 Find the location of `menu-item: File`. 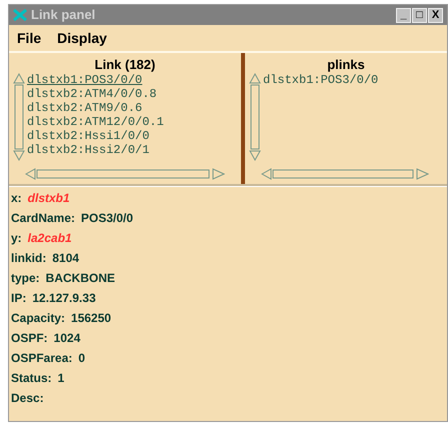

menu-item: File is located at coordinates (29, 38).